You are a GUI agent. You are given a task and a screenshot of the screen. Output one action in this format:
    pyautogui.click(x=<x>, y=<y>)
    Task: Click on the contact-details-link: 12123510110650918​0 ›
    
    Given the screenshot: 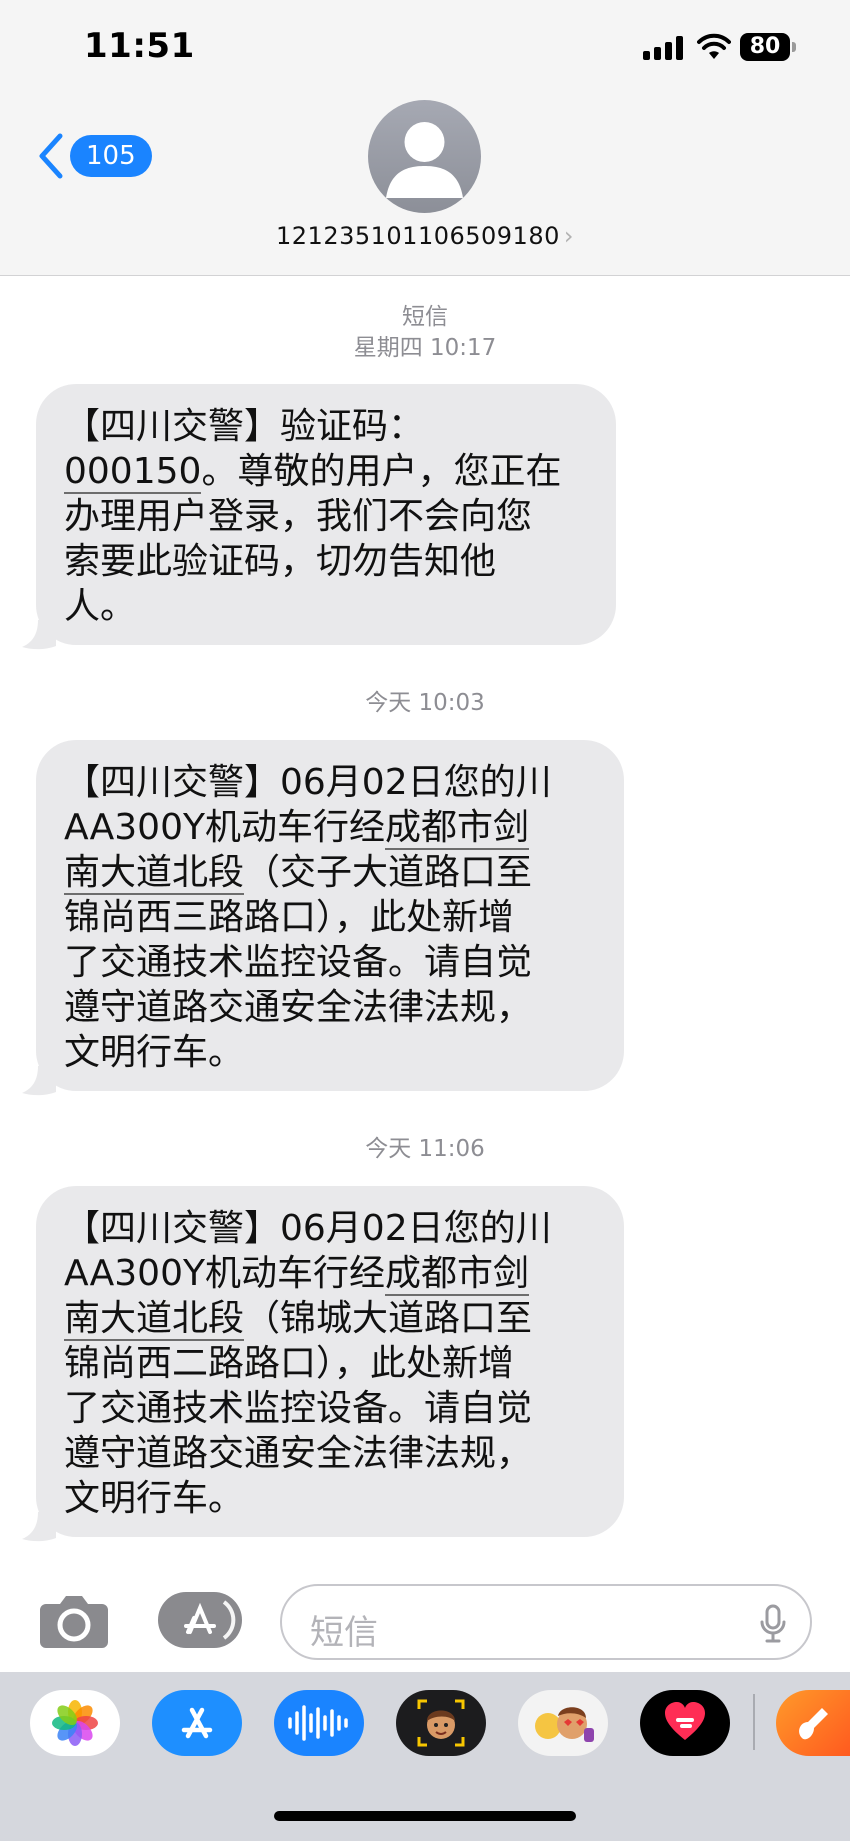 What is the action you would take?
    pyautogui.click(x=425, y=236)
    